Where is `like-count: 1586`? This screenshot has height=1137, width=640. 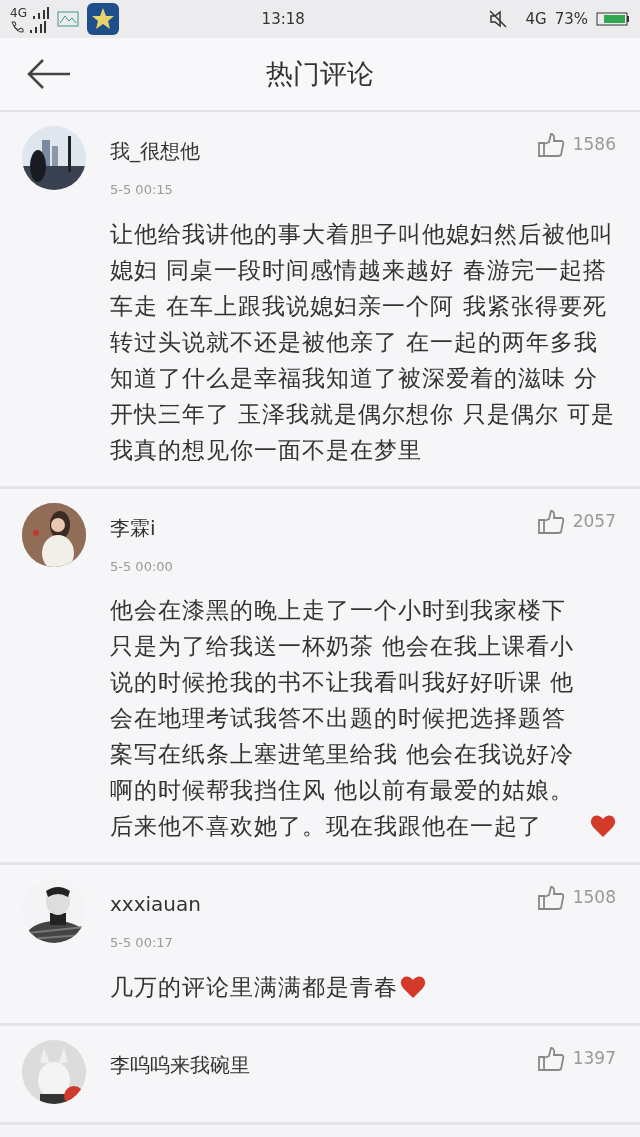 like-count: 1586 is located at coordinates (594, 145).